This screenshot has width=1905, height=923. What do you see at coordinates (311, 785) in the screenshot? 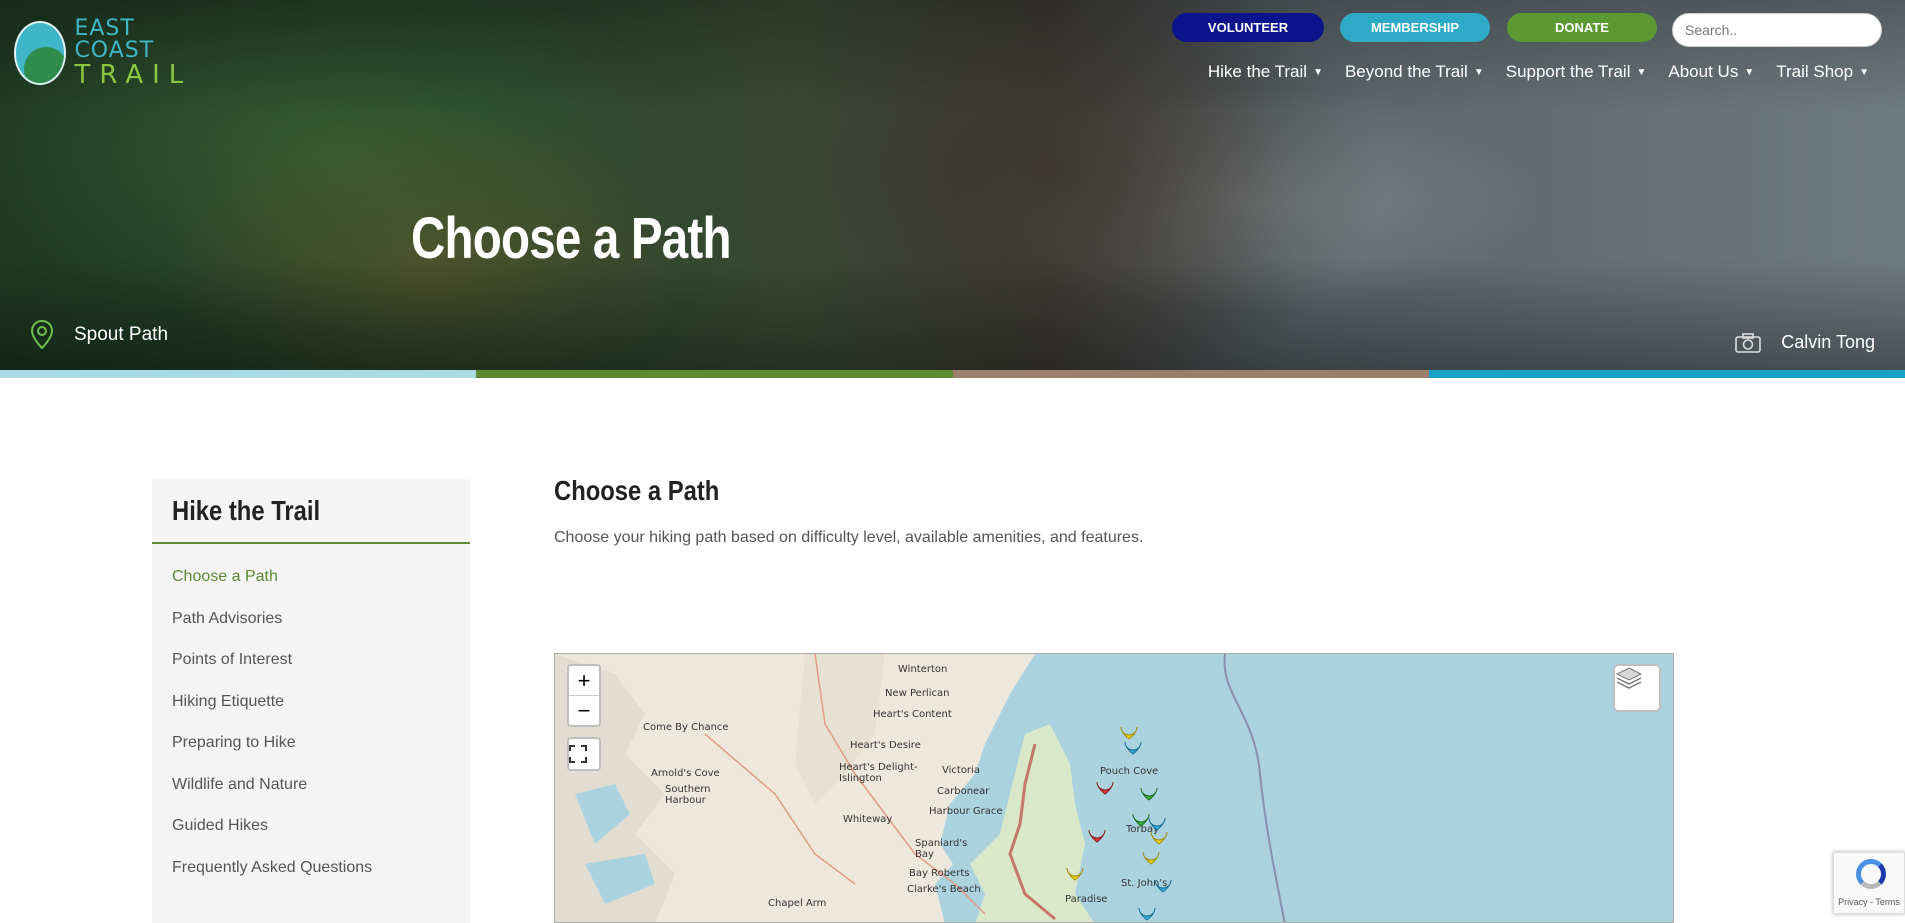
I see `sidebar-item-wildlife-and-nature: Wildlife and Nature` at bounding box center [311, 785].